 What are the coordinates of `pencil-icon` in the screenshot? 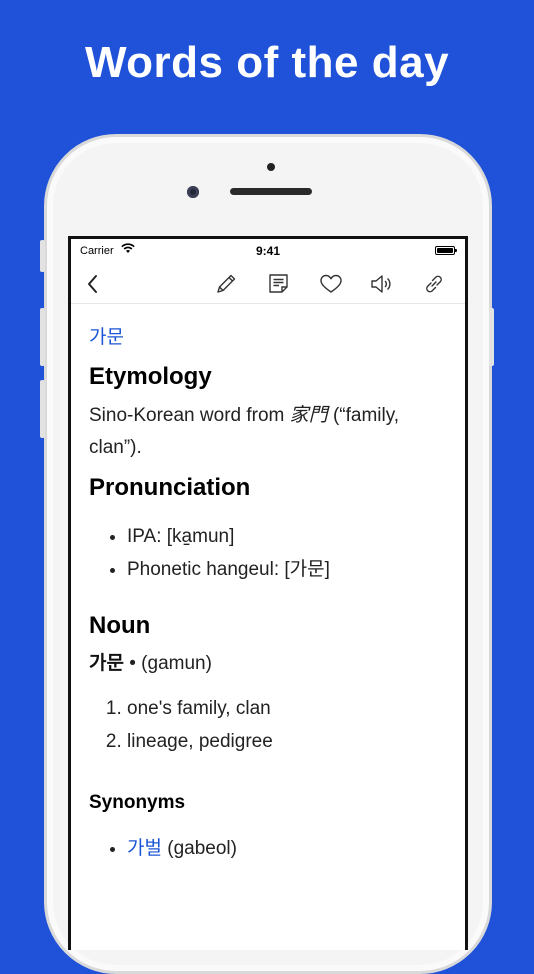 It's located at (226, 284).